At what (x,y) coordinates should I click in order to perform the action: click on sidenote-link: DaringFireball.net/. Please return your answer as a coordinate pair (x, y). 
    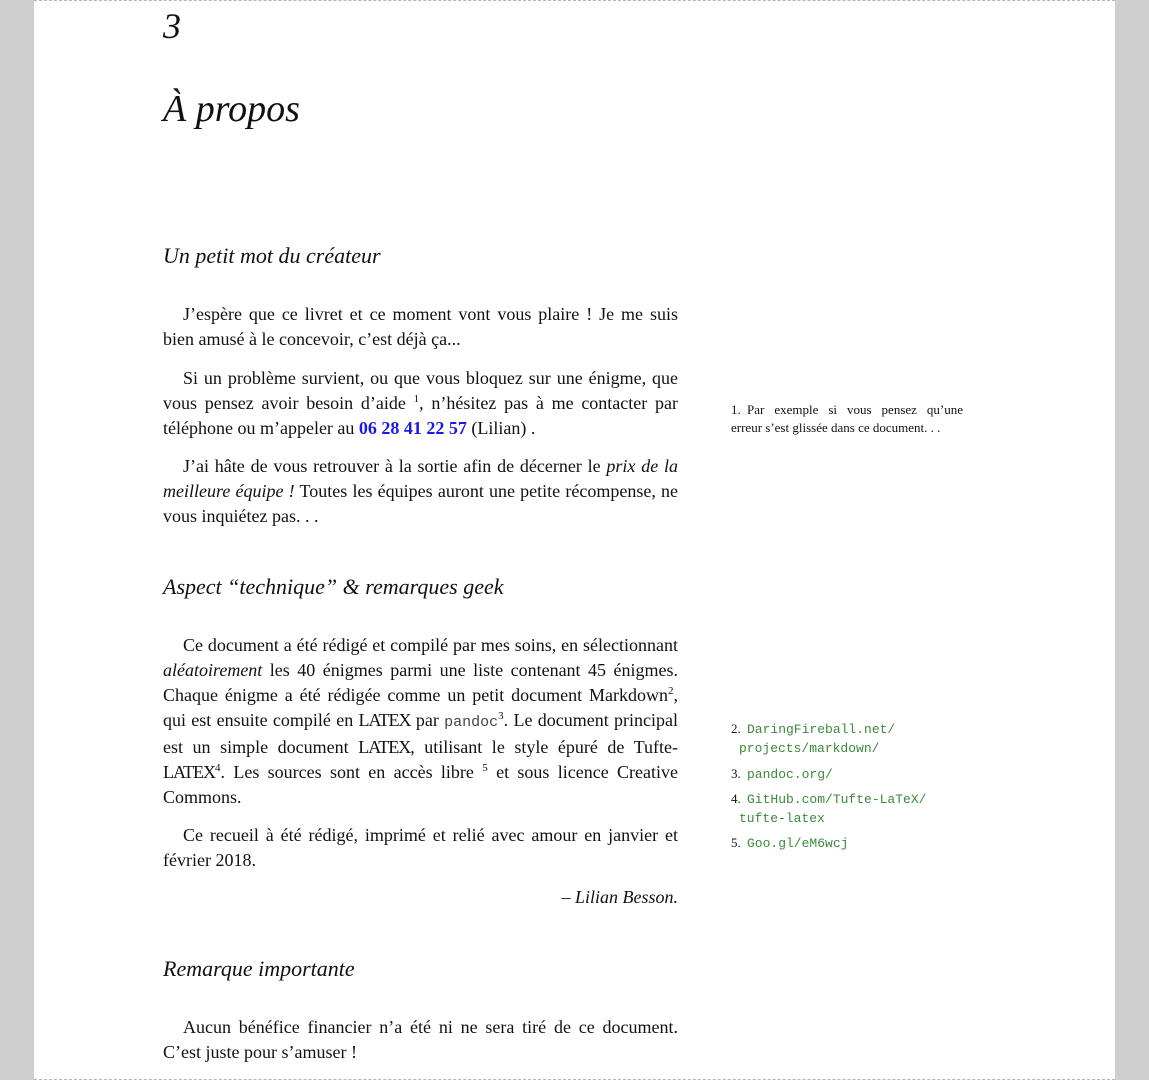
    Looking at the image, I should click on (821, 729).